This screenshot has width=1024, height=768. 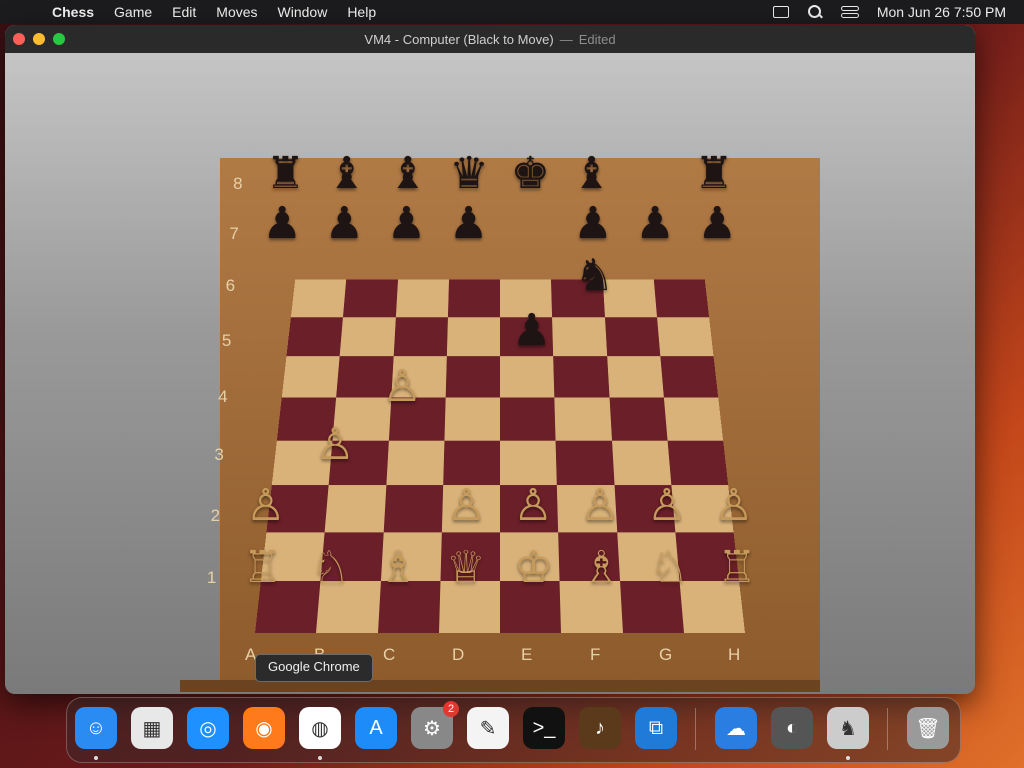 I want to click on board-square-c7, so click(x=420, y=336).